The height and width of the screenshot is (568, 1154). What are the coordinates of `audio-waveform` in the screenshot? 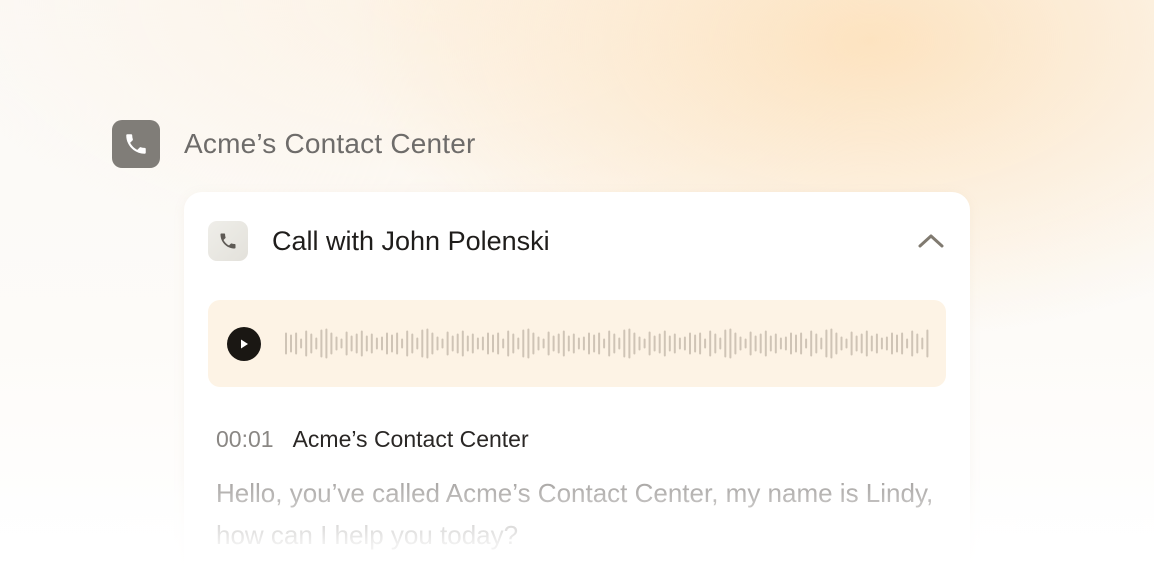 It's located at (608, 343).